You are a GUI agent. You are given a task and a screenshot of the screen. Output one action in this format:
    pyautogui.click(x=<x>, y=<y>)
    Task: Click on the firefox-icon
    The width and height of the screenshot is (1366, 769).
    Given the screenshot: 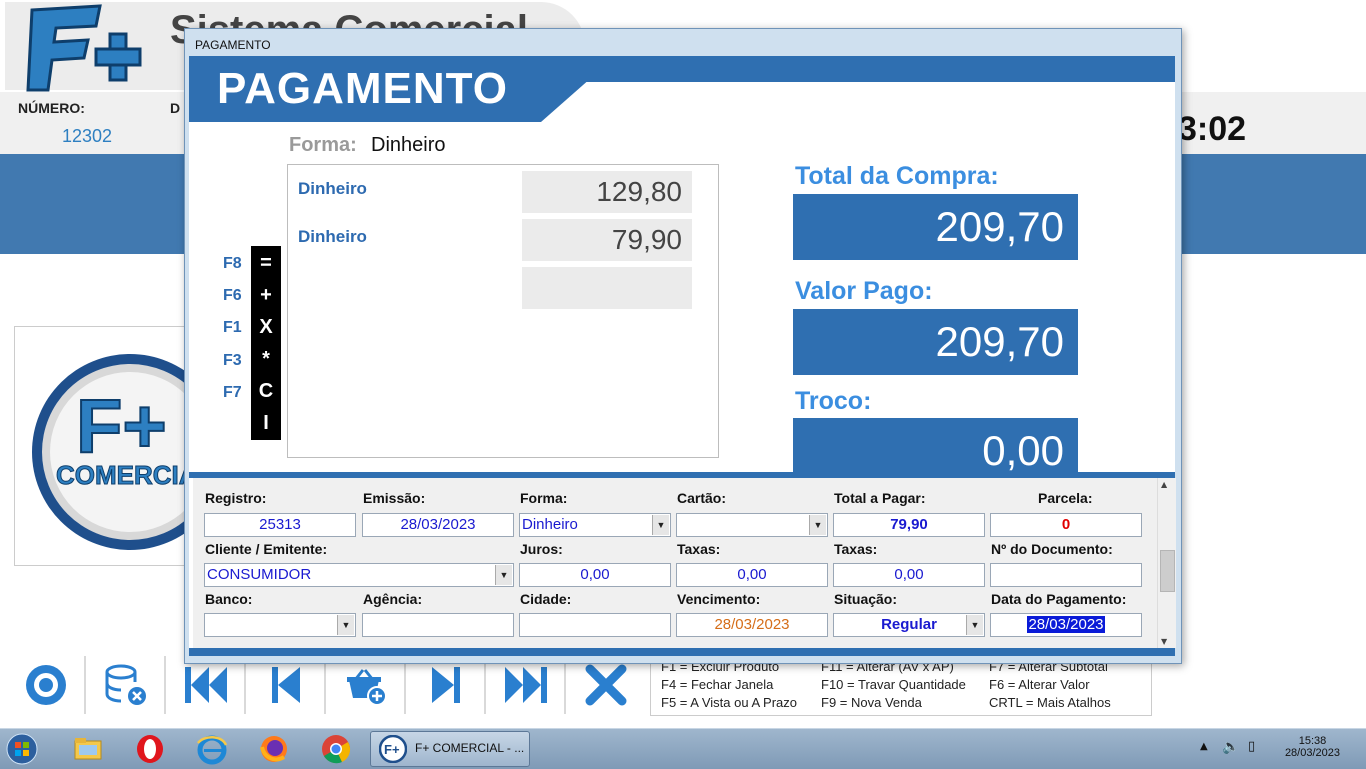 What is the action you would take?
    pyautogui.click(x=274, y=749)
    